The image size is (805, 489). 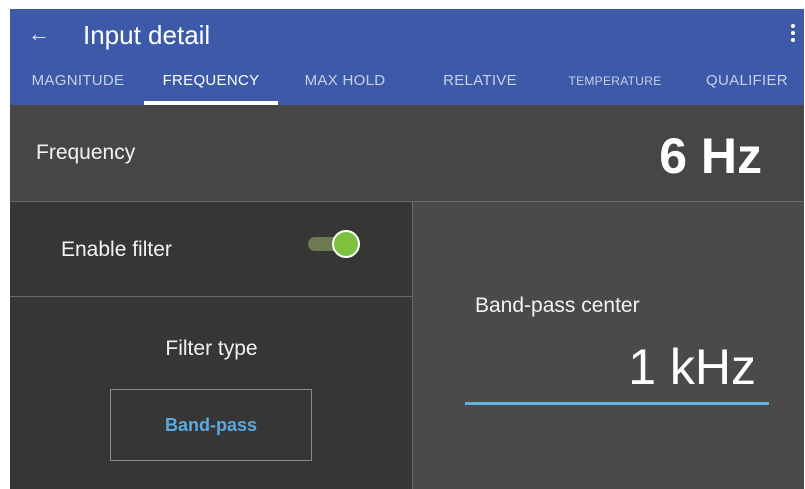 I want to click on filter-type-label: Filter type, so click(x=211, y=348).